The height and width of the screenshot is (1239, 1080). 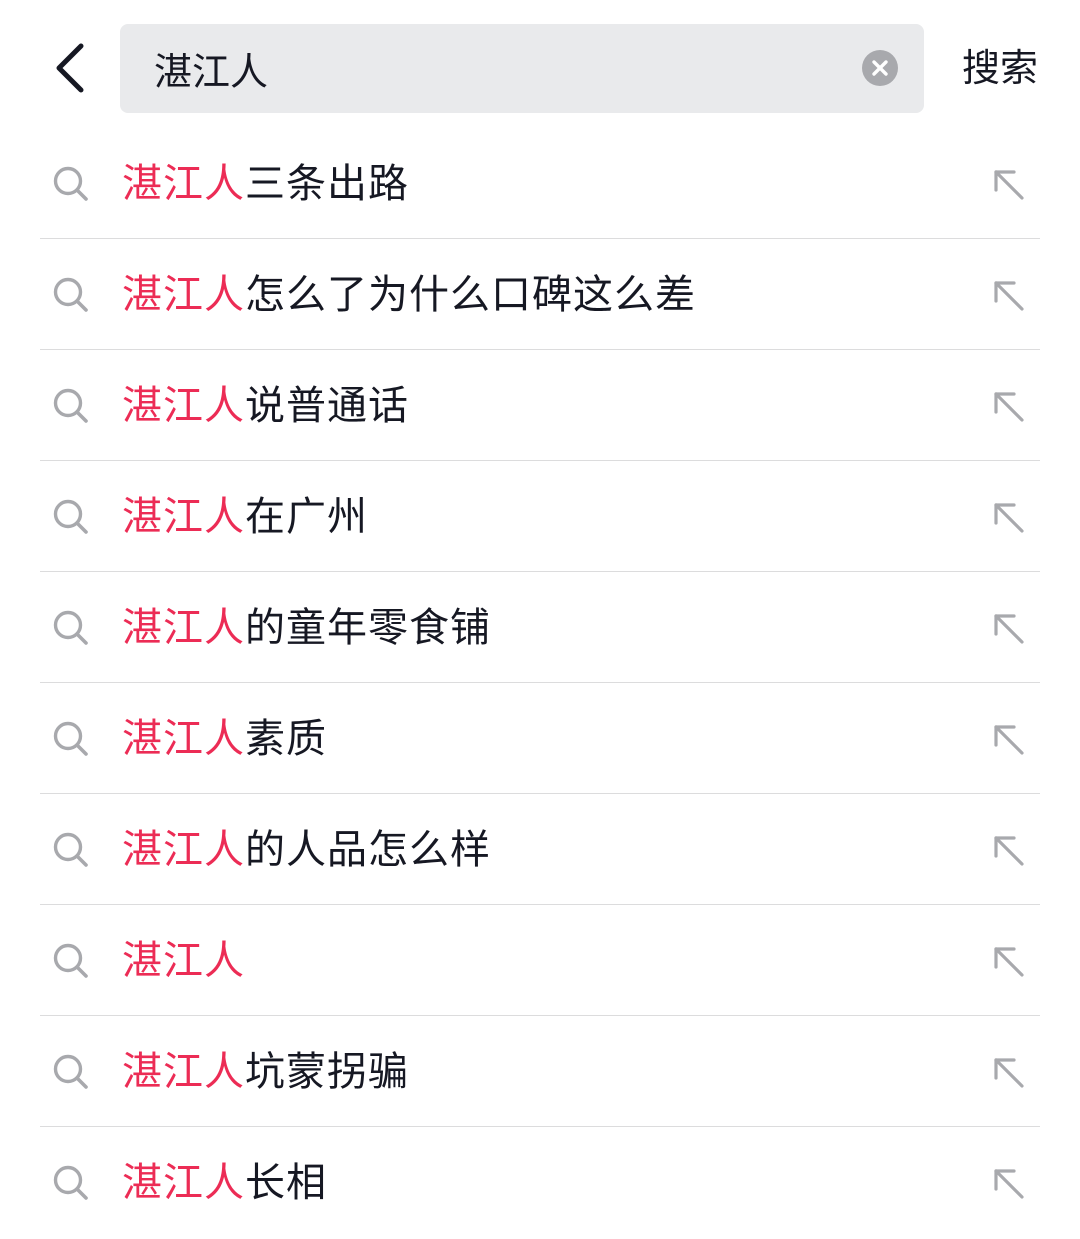 I want to click on suggestion-text: 湛江人长相, so click(x=224, y=1182).